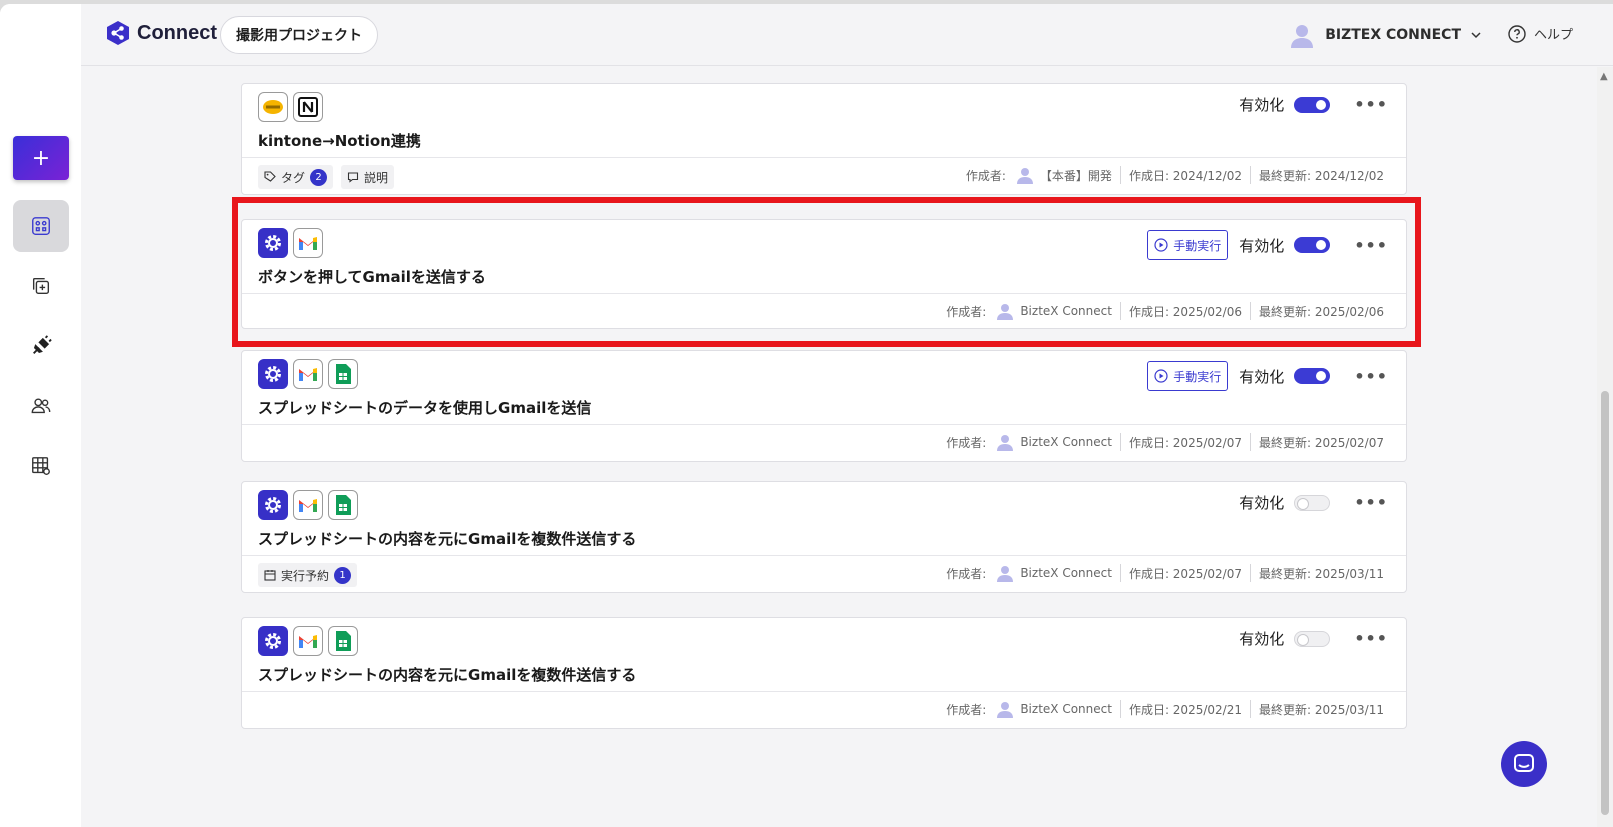  Describe the element at coordinates (1302, 36) in the screenshot. I see `avatar` at that location.